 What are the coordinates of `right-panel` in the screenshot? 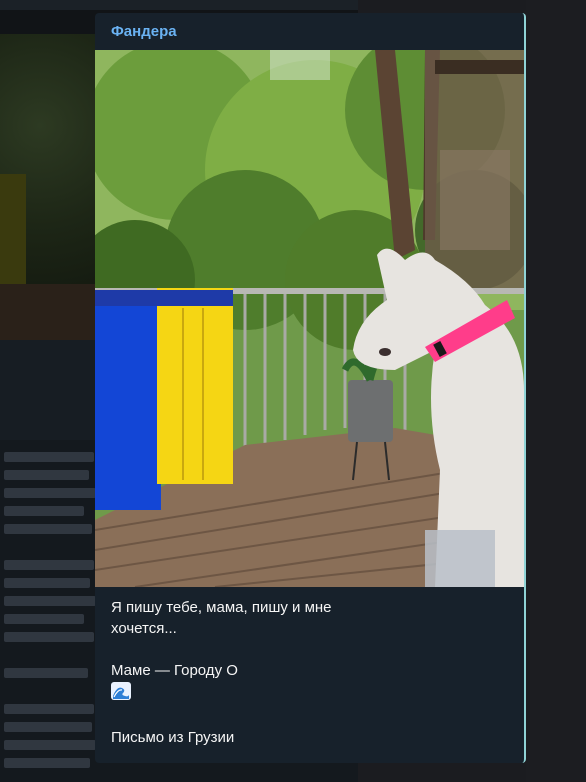 It's located at (556, 391).